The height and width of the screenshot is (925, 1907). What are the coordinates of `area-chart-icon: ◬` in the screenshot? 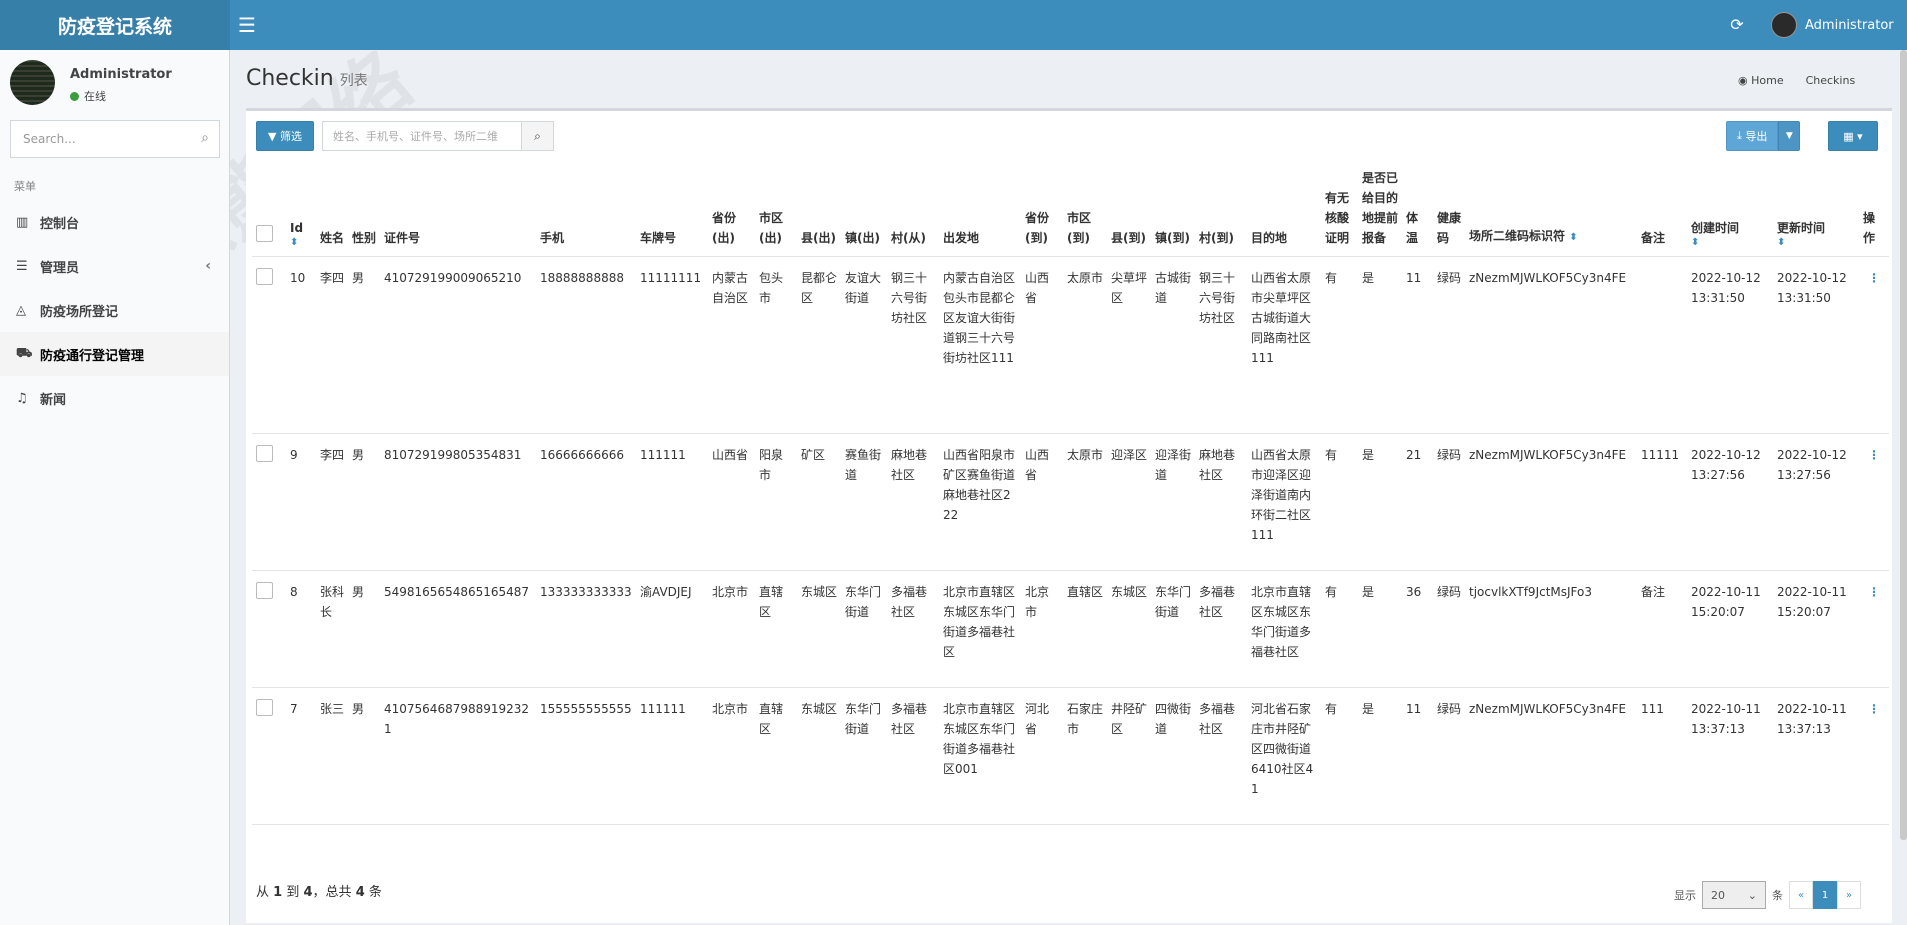 It's located at (21, 310).